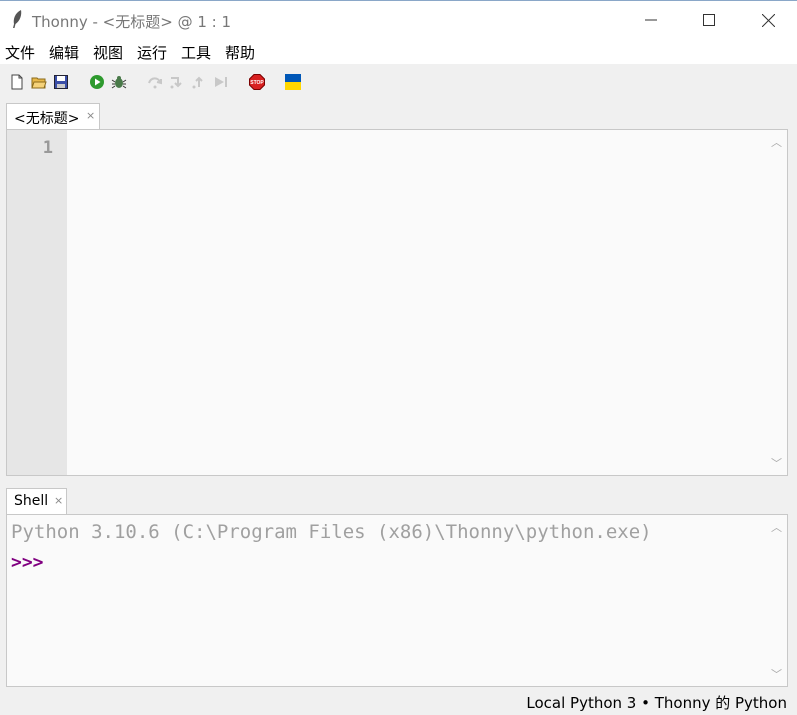  I want to click on window-title: Thonny - <无标题> @ 1 : 1, so click(132, 22).